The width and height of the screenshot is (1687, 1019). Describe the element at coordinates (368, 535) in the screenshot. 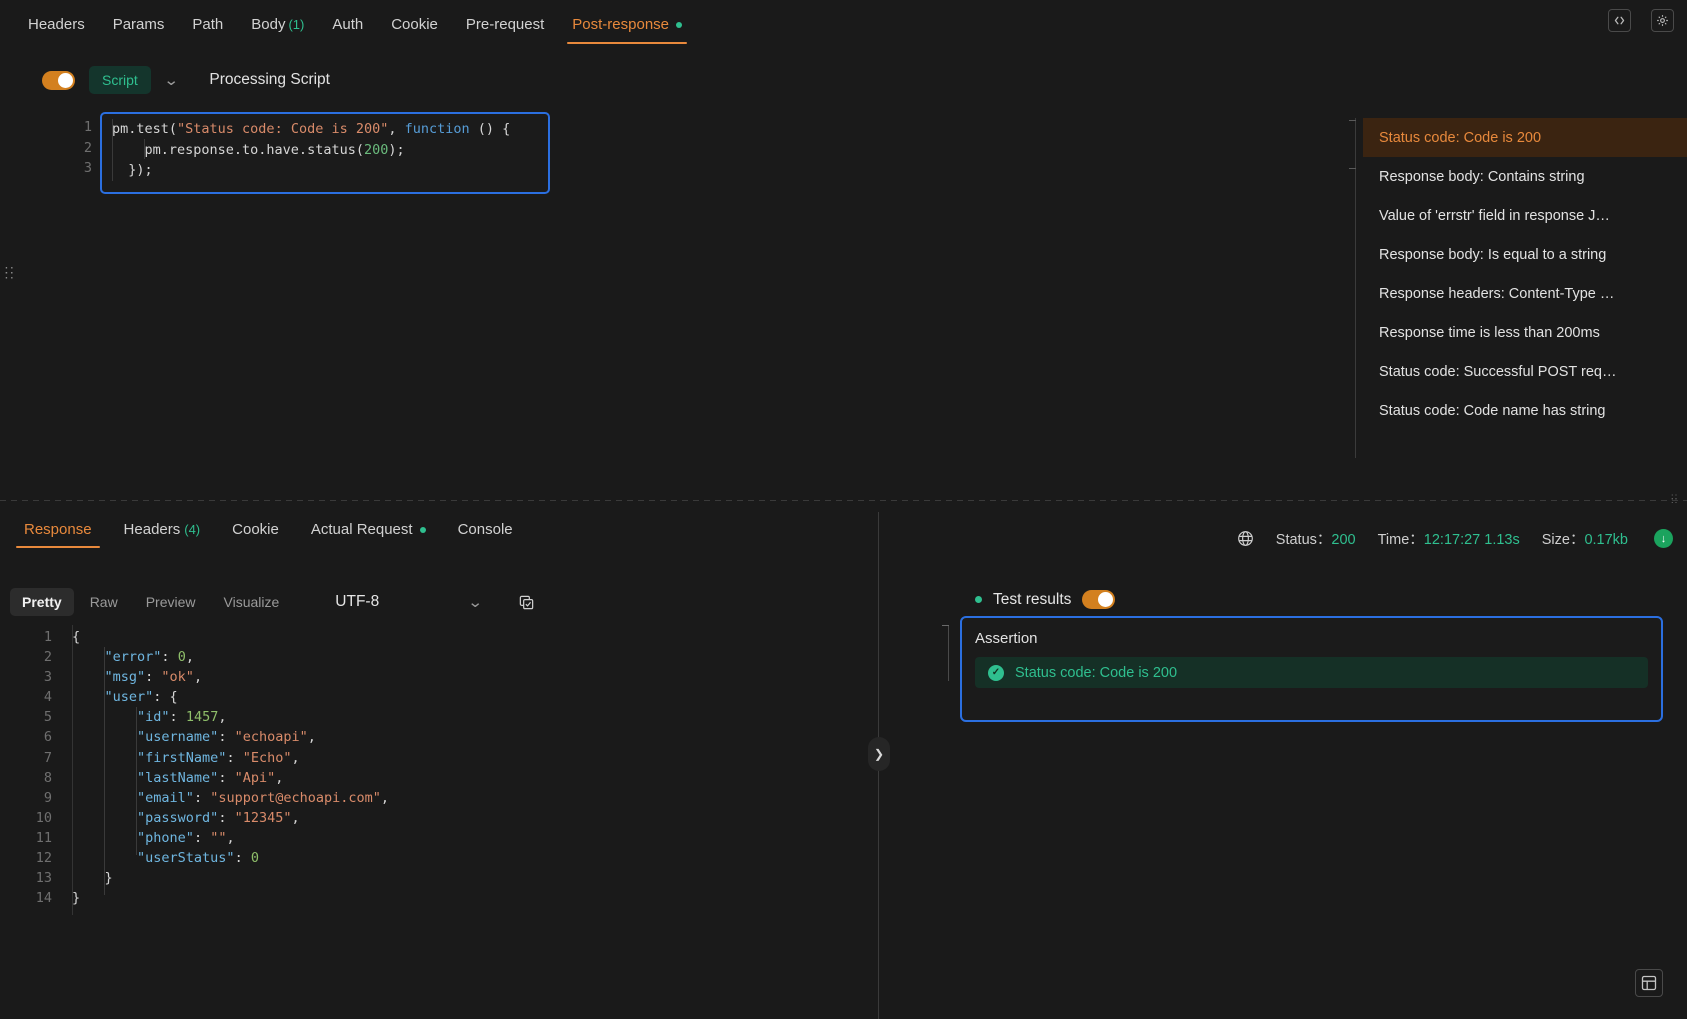

I see `response-tab-actual-request: Actual Request` at that location.